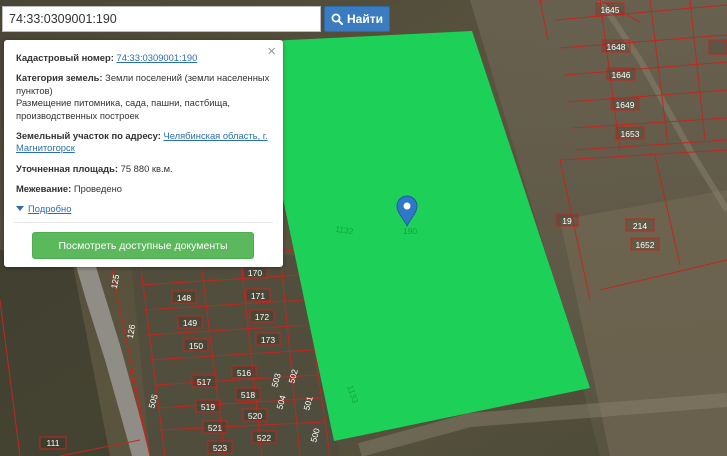  What do you see at coordinates (258, 296) in the screenshot?
I see `parcel-label: 171` at bounding box center [258, 296].